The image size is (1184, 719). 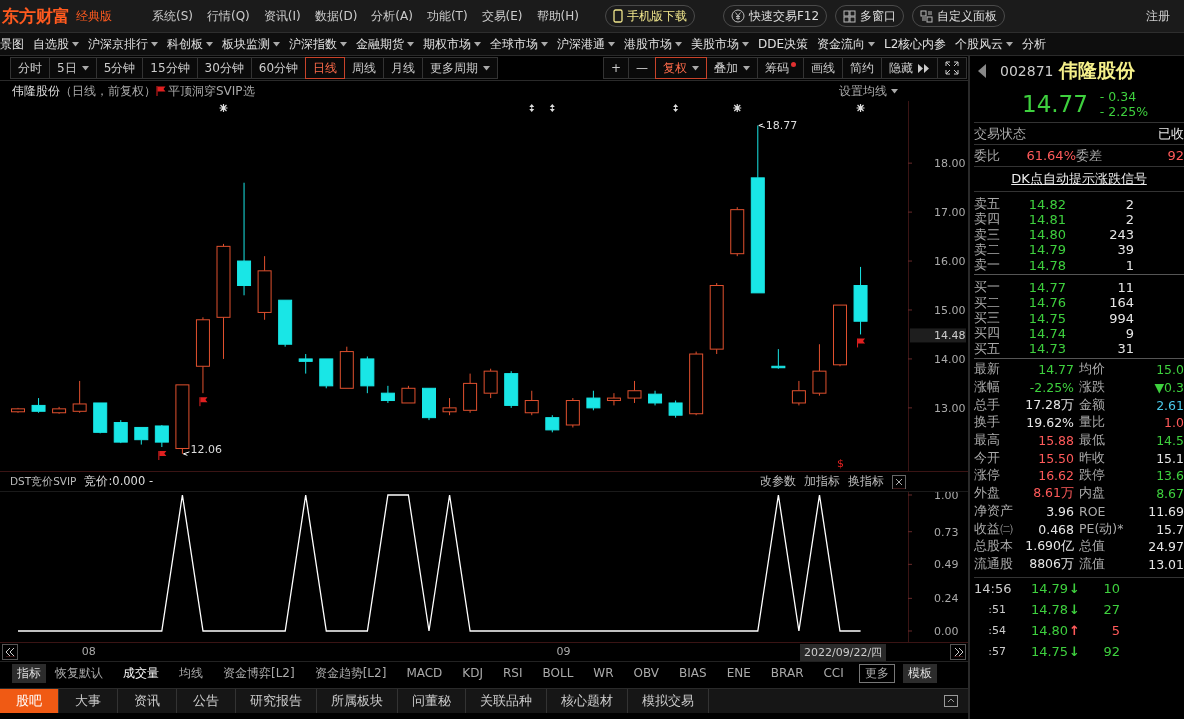 I want to click on nav-item: 资金流向, so click(x=846, y=44).